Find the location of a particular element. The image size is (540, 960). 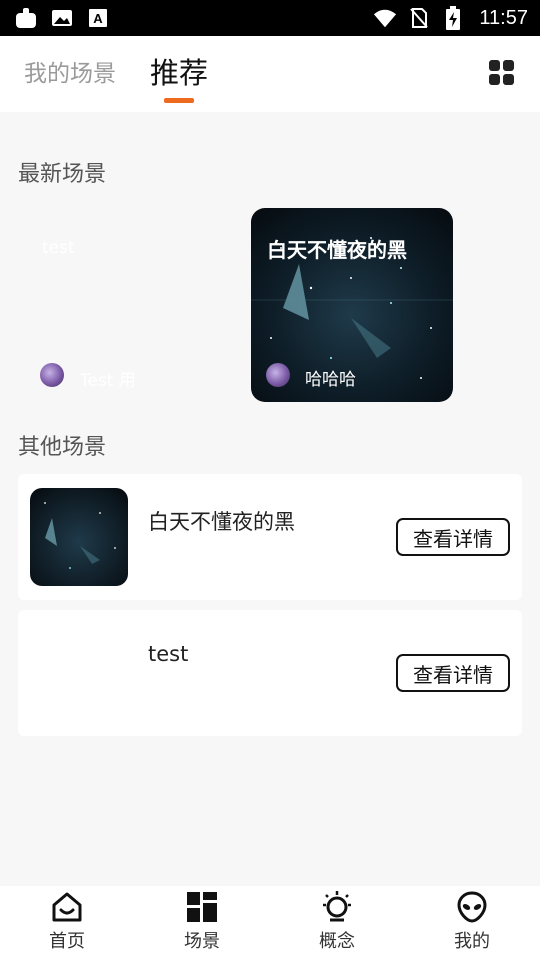

latest-section-title: 最新场景 is located at coordinates (62, 174).